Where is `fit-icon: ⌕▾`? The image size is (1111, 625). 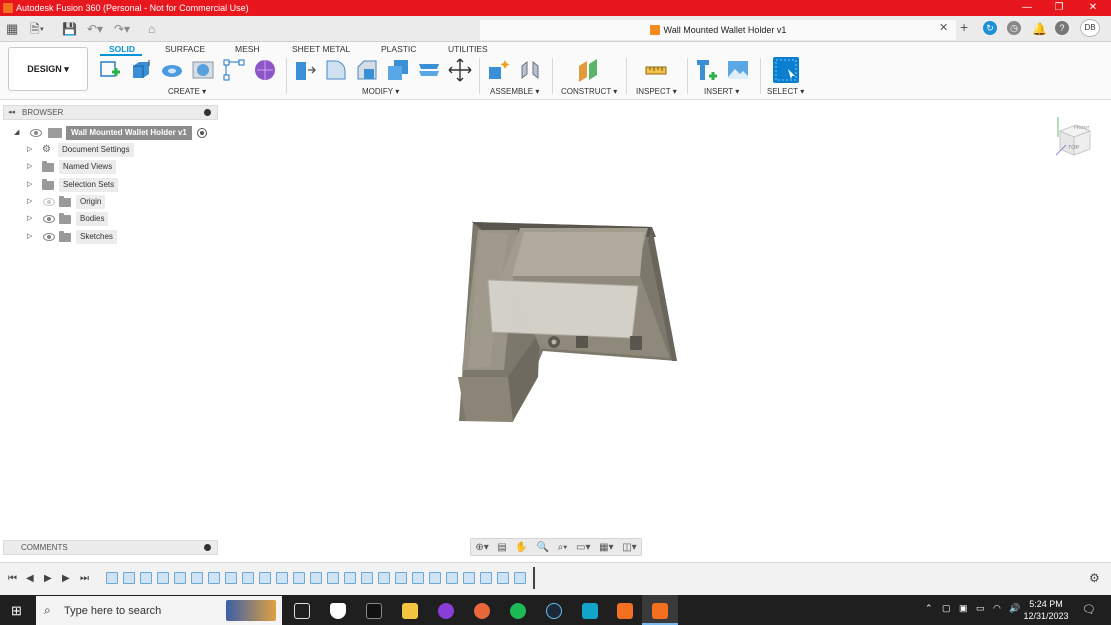 fit-icon: ⌕▾ is located at coordinates (563, 547).